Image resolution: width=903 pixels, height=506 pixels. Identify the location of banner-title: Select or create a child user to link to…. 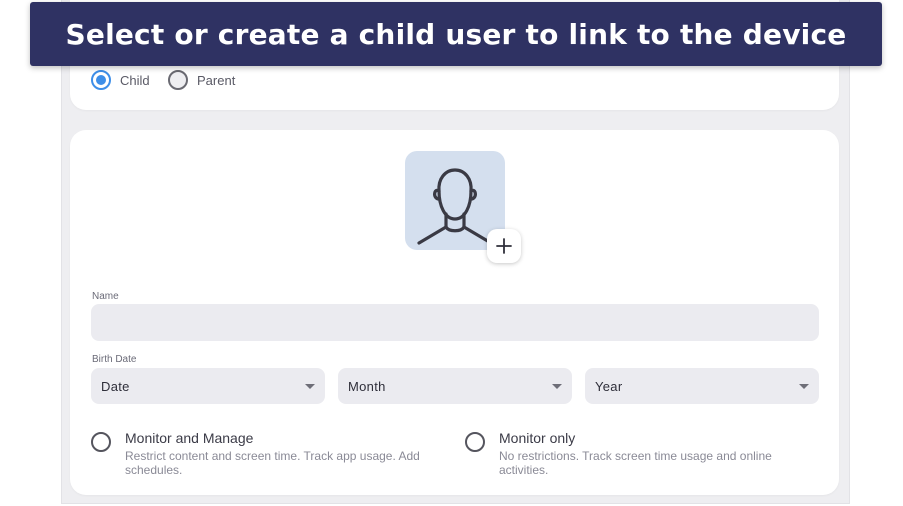
(456, 34).